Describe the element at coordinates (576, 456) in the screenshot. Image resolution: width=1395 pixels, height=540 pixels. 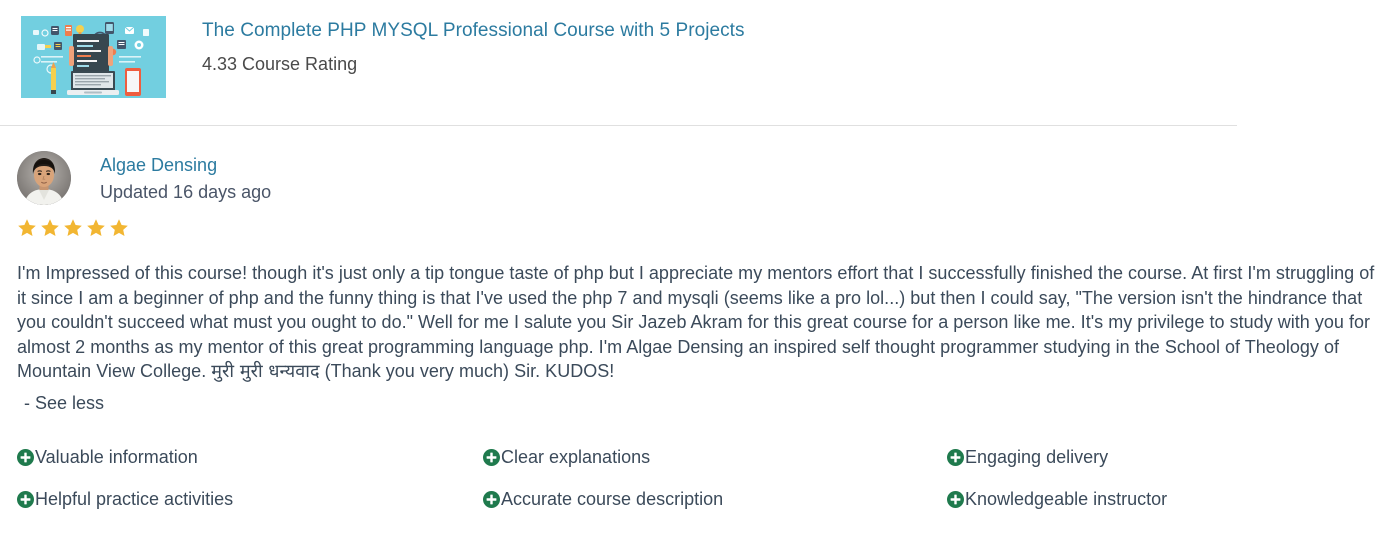
I see `feedback-tag-label: Clear explanations` at that location.